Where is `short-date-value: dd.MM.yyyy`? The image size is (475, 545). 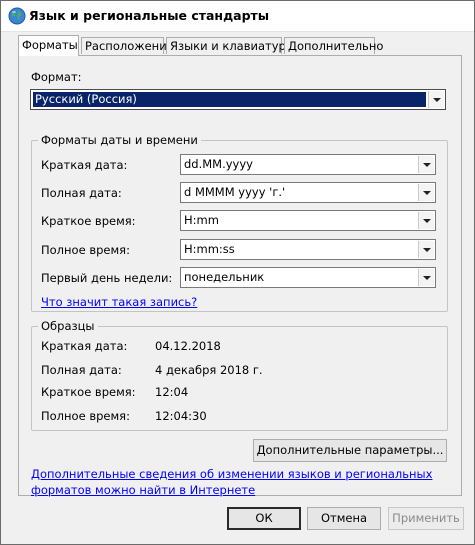
short-date-value: dd.MM.yyyy is located at coordinates (218, 164).